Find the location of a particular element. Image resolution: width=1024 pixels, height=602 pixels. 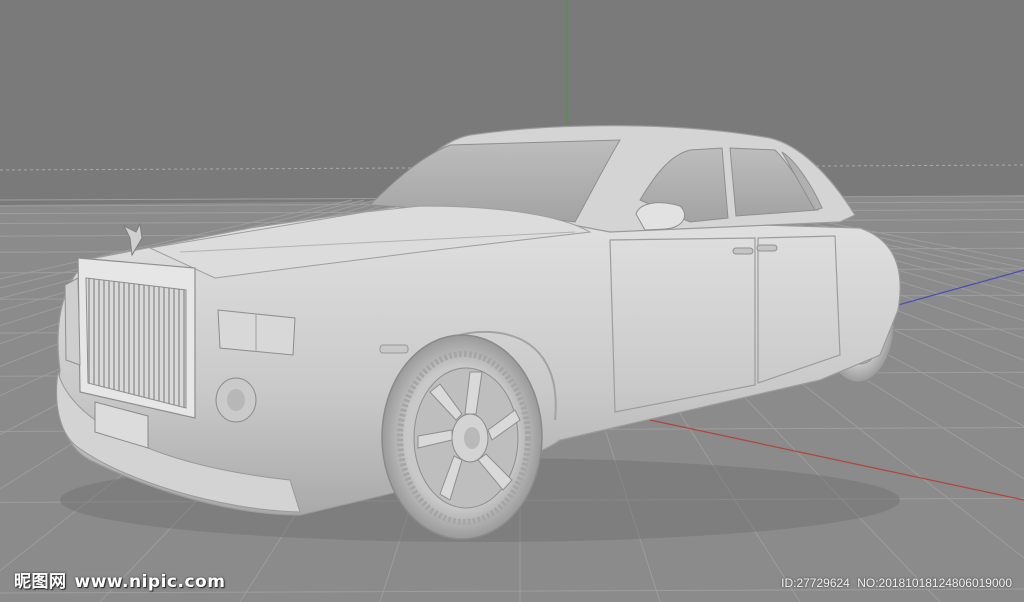

nipic-watermark-left: 昵图网 www.nipic.com is located at coordinates (119, 579).